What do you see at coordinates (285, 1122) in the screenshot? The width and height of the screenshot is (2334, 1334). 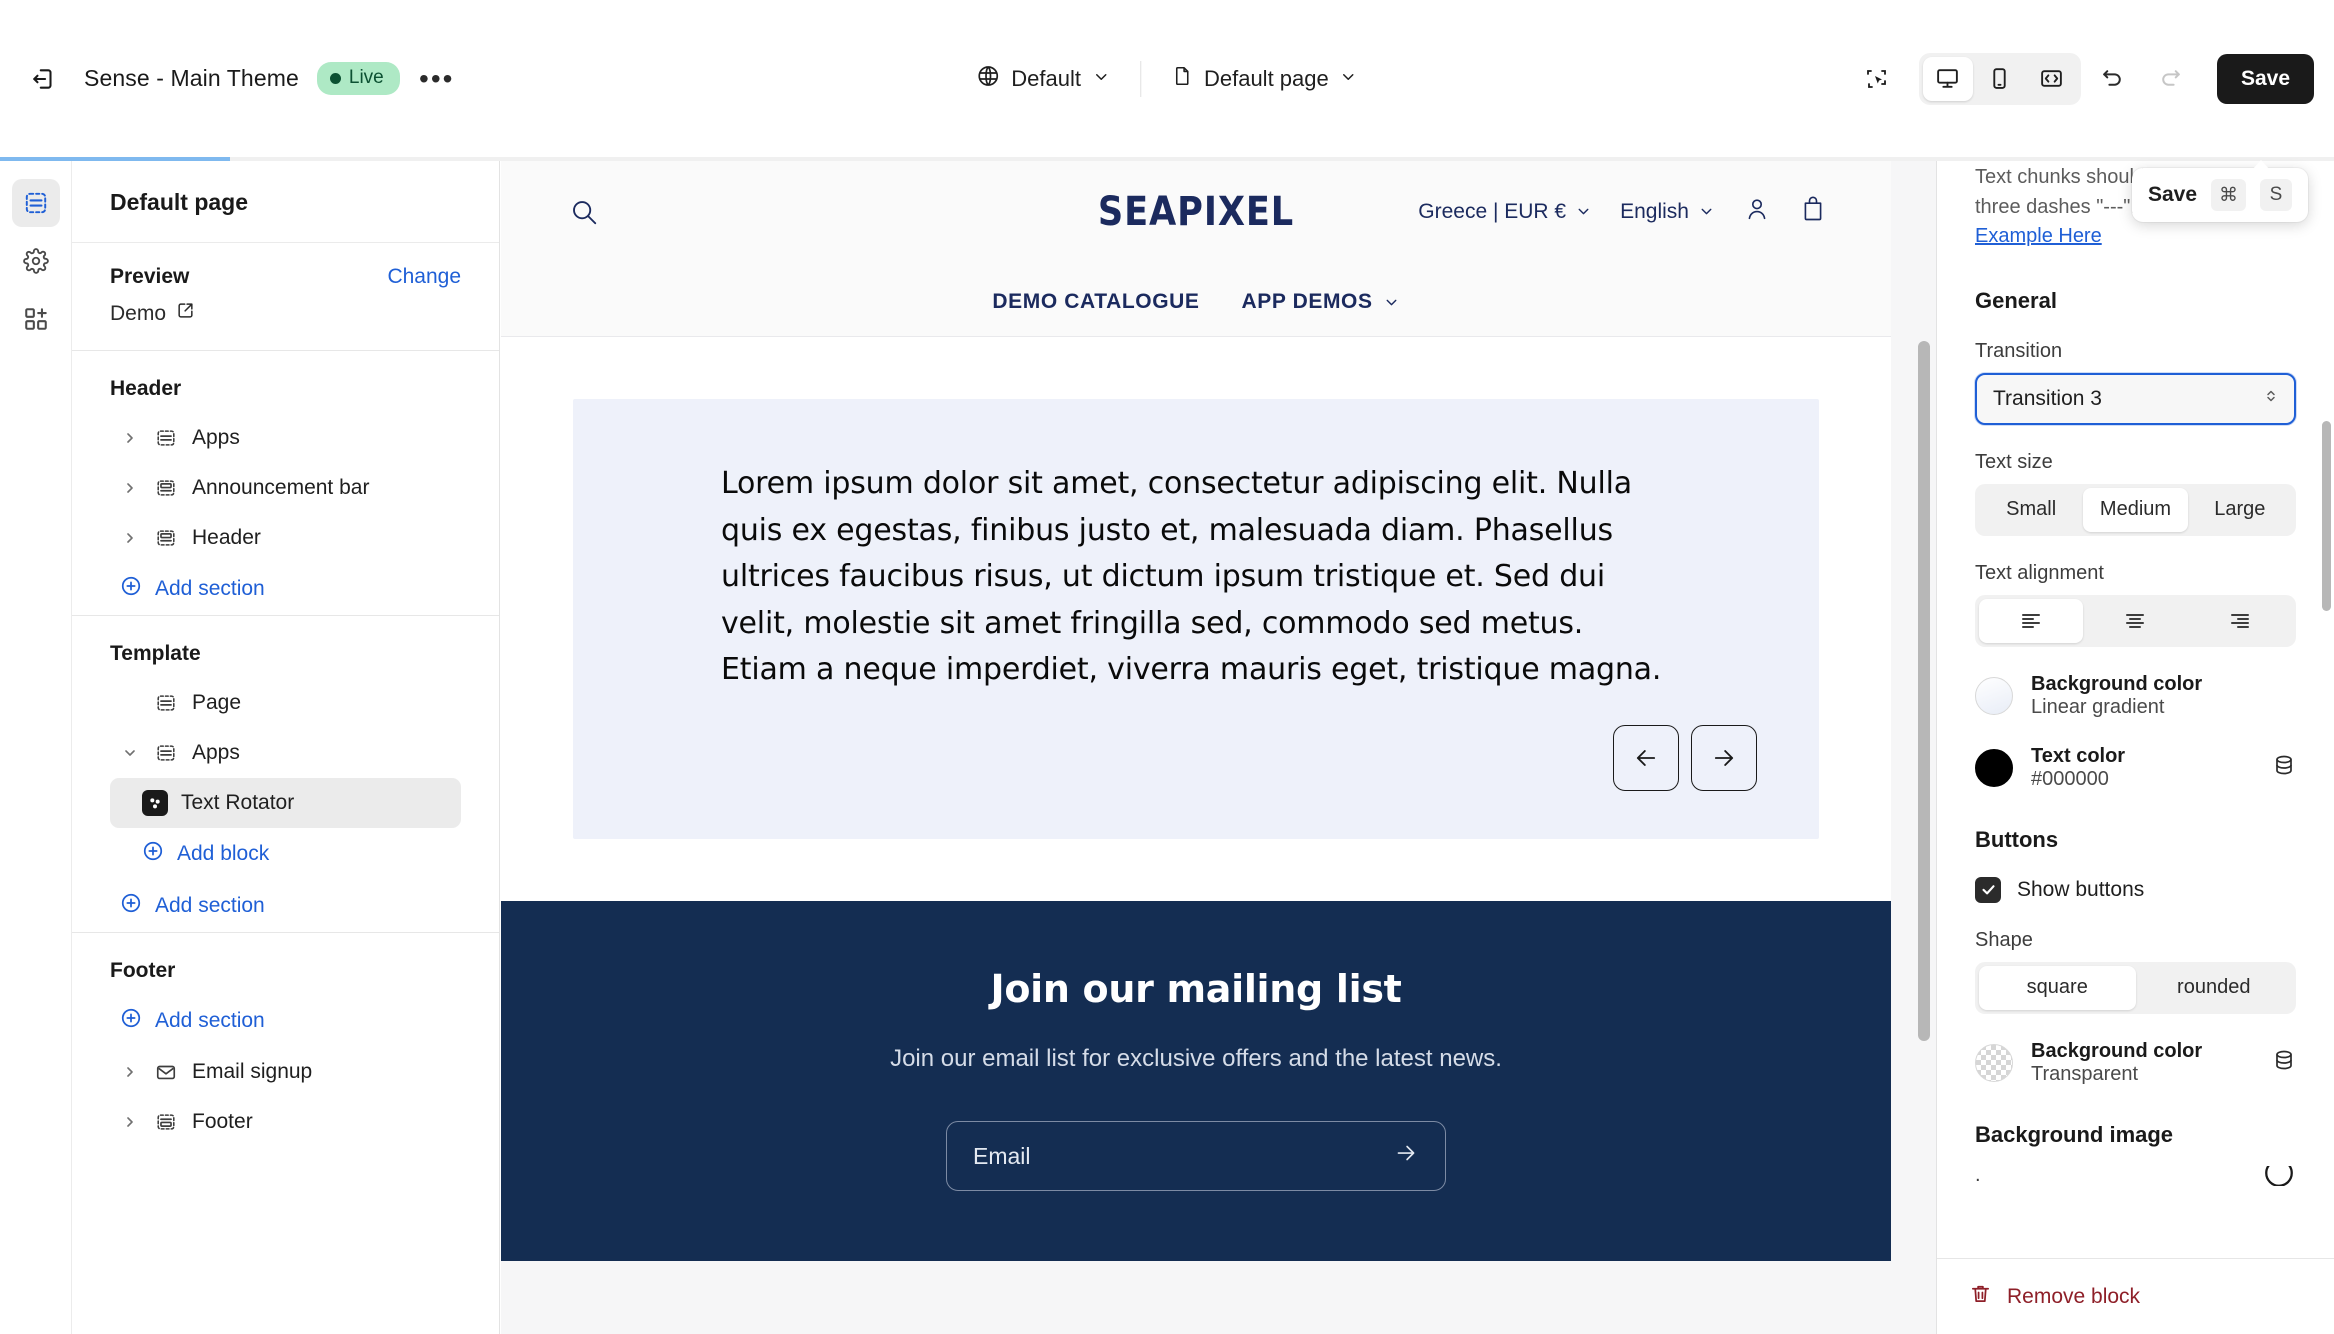 I see `sidebar-item-footer: Footer` at bounding box center [285, 1122].